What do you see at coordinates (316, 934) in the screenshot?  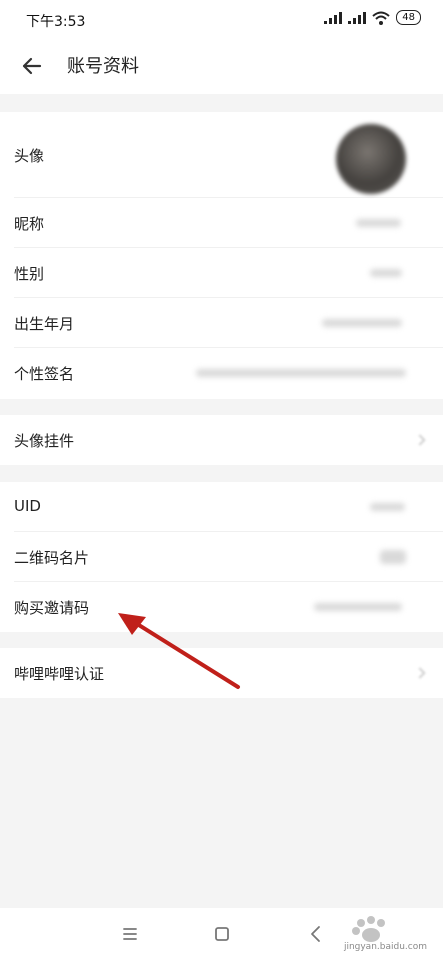 I see `chevron-left-icon` at bounding box center [316, 934].